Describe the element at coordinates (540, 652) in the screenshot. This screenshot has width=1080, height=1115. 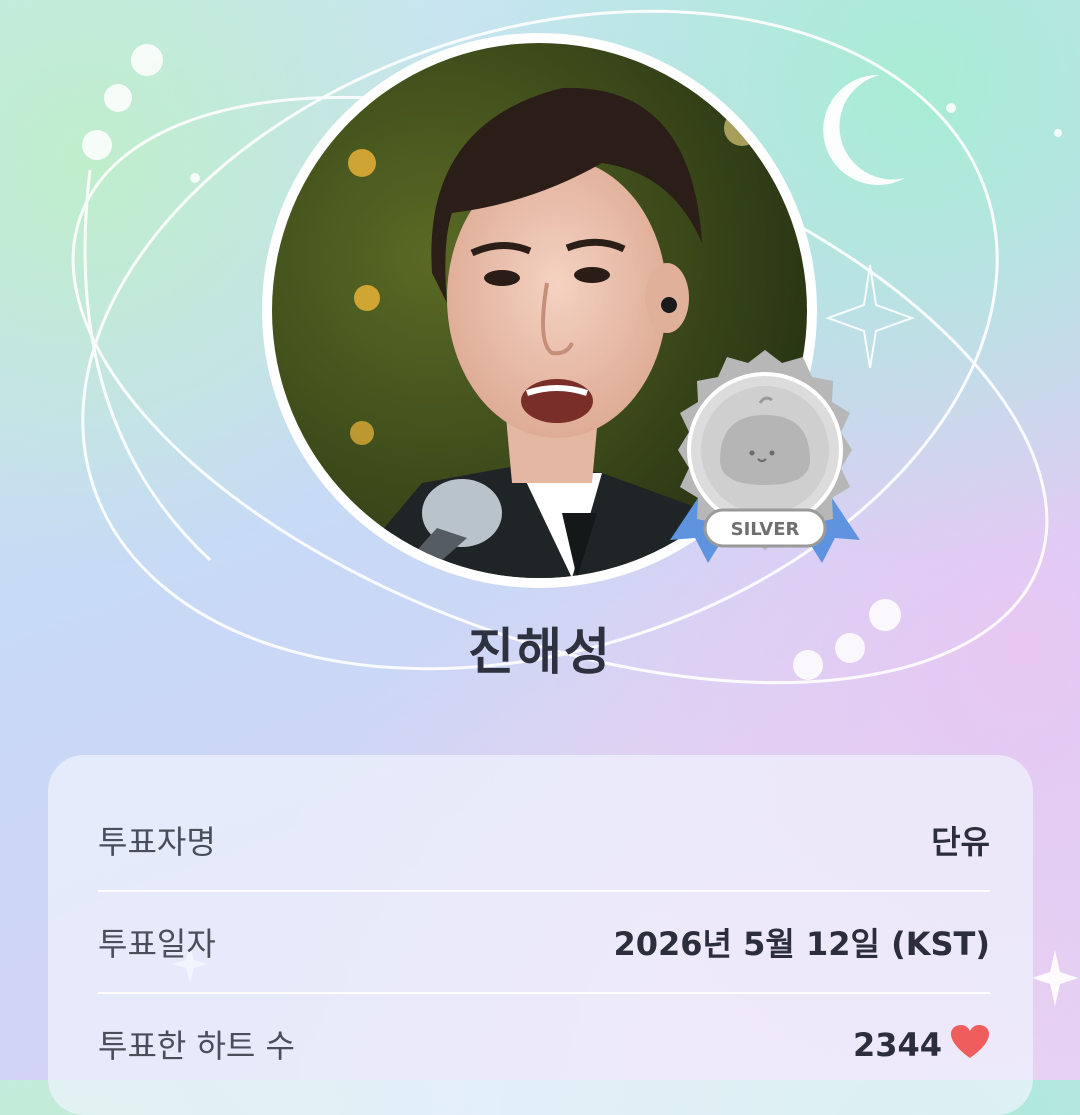
I see `artist-name: 진해성` at that location.